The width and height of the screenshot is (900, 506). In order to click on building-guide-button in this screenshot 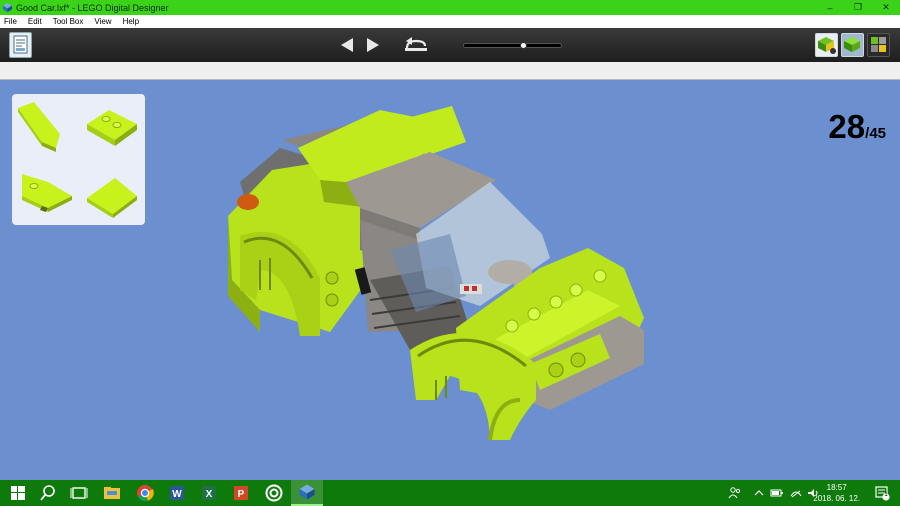, I will do `click(20, 45)`.